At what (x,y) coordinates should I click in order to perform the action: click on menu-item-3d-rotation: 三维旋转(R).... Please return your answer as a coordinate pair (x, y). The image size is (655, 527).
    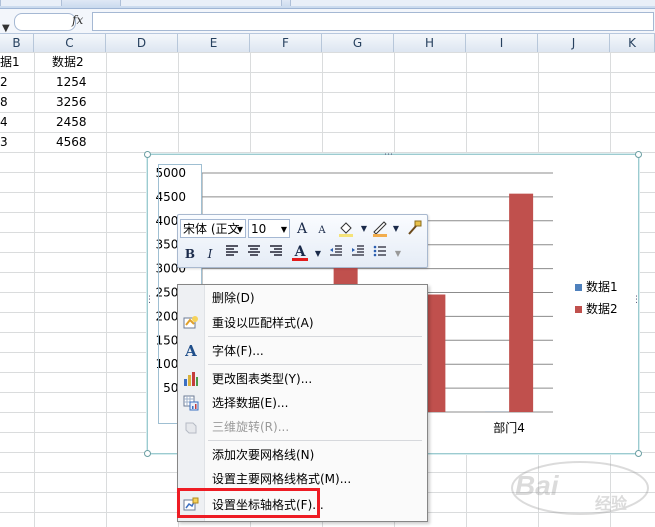
    Looking at the image, I should click on (302, 427).